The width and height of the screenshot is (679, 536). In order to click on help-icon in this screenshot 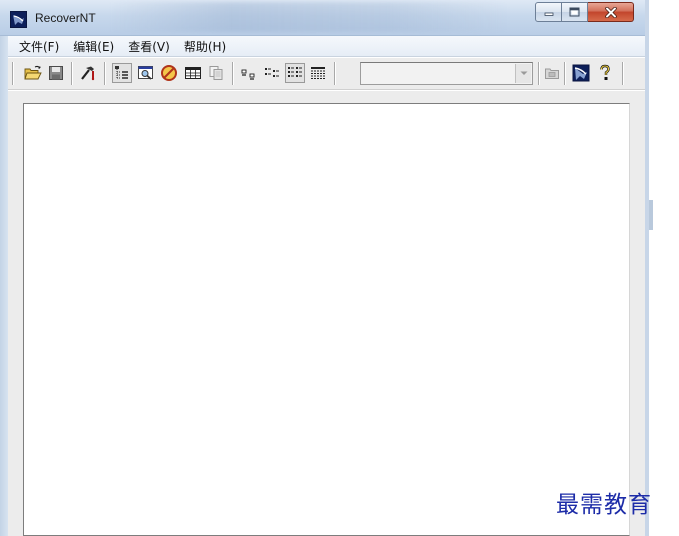, I will do `click(605, 72)`.